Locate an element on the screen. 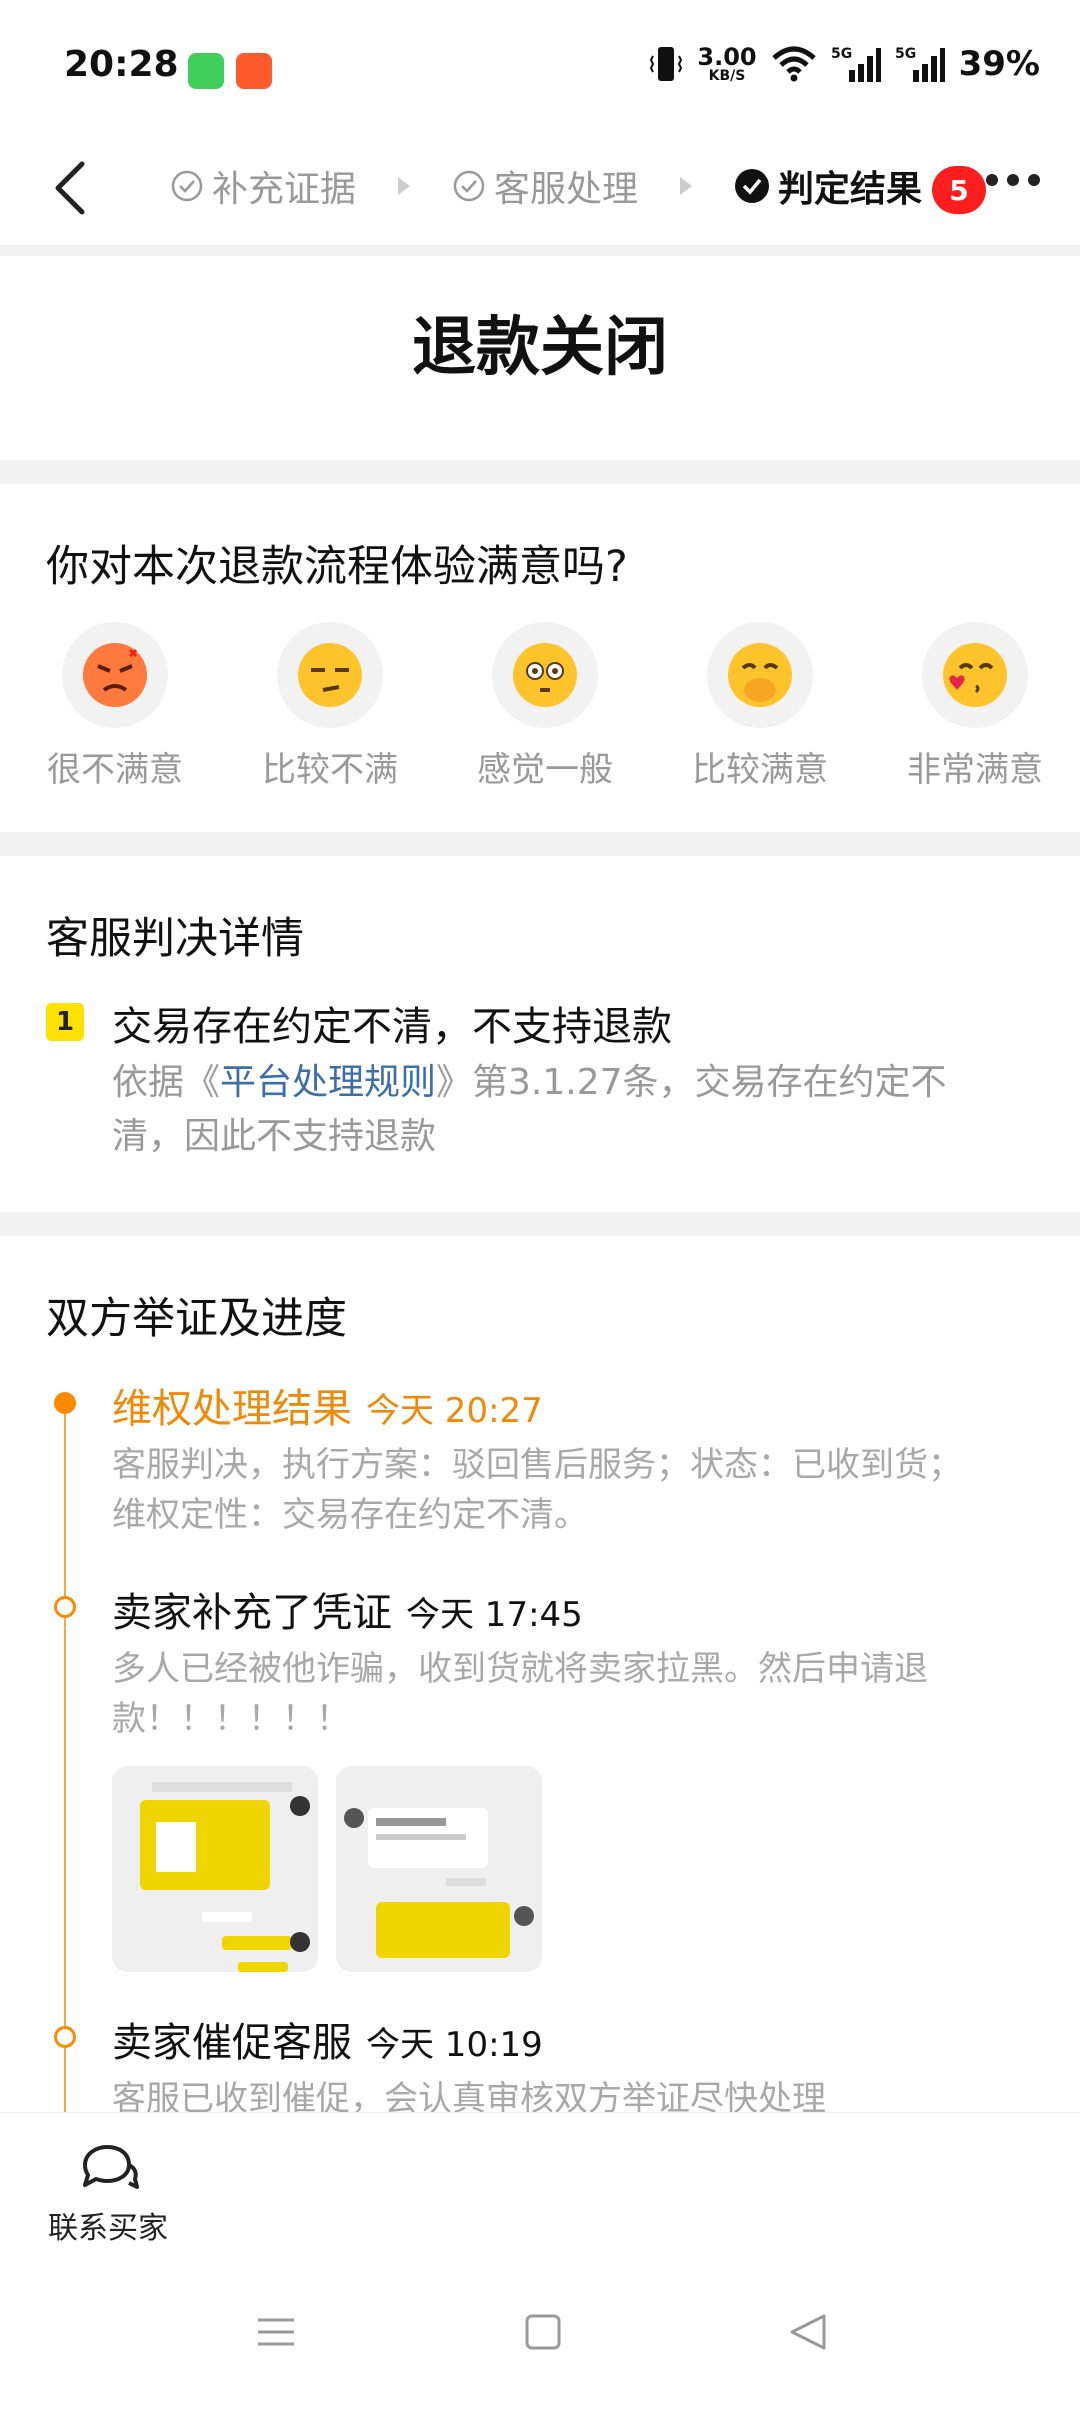 This screenshot has width=1080, height=2412. satisfaction-question: 你对本次退款流程体验满意吗? is located at coordinates (337, 567).